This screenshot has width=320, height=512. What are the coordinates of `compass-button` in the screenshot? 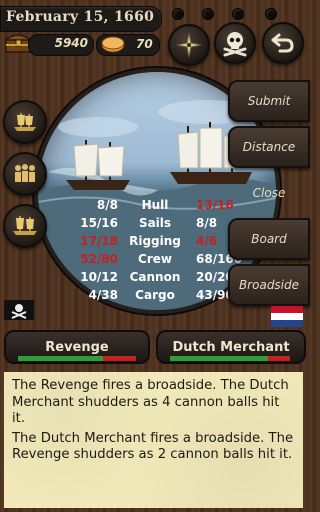 It's located at (189, 45).